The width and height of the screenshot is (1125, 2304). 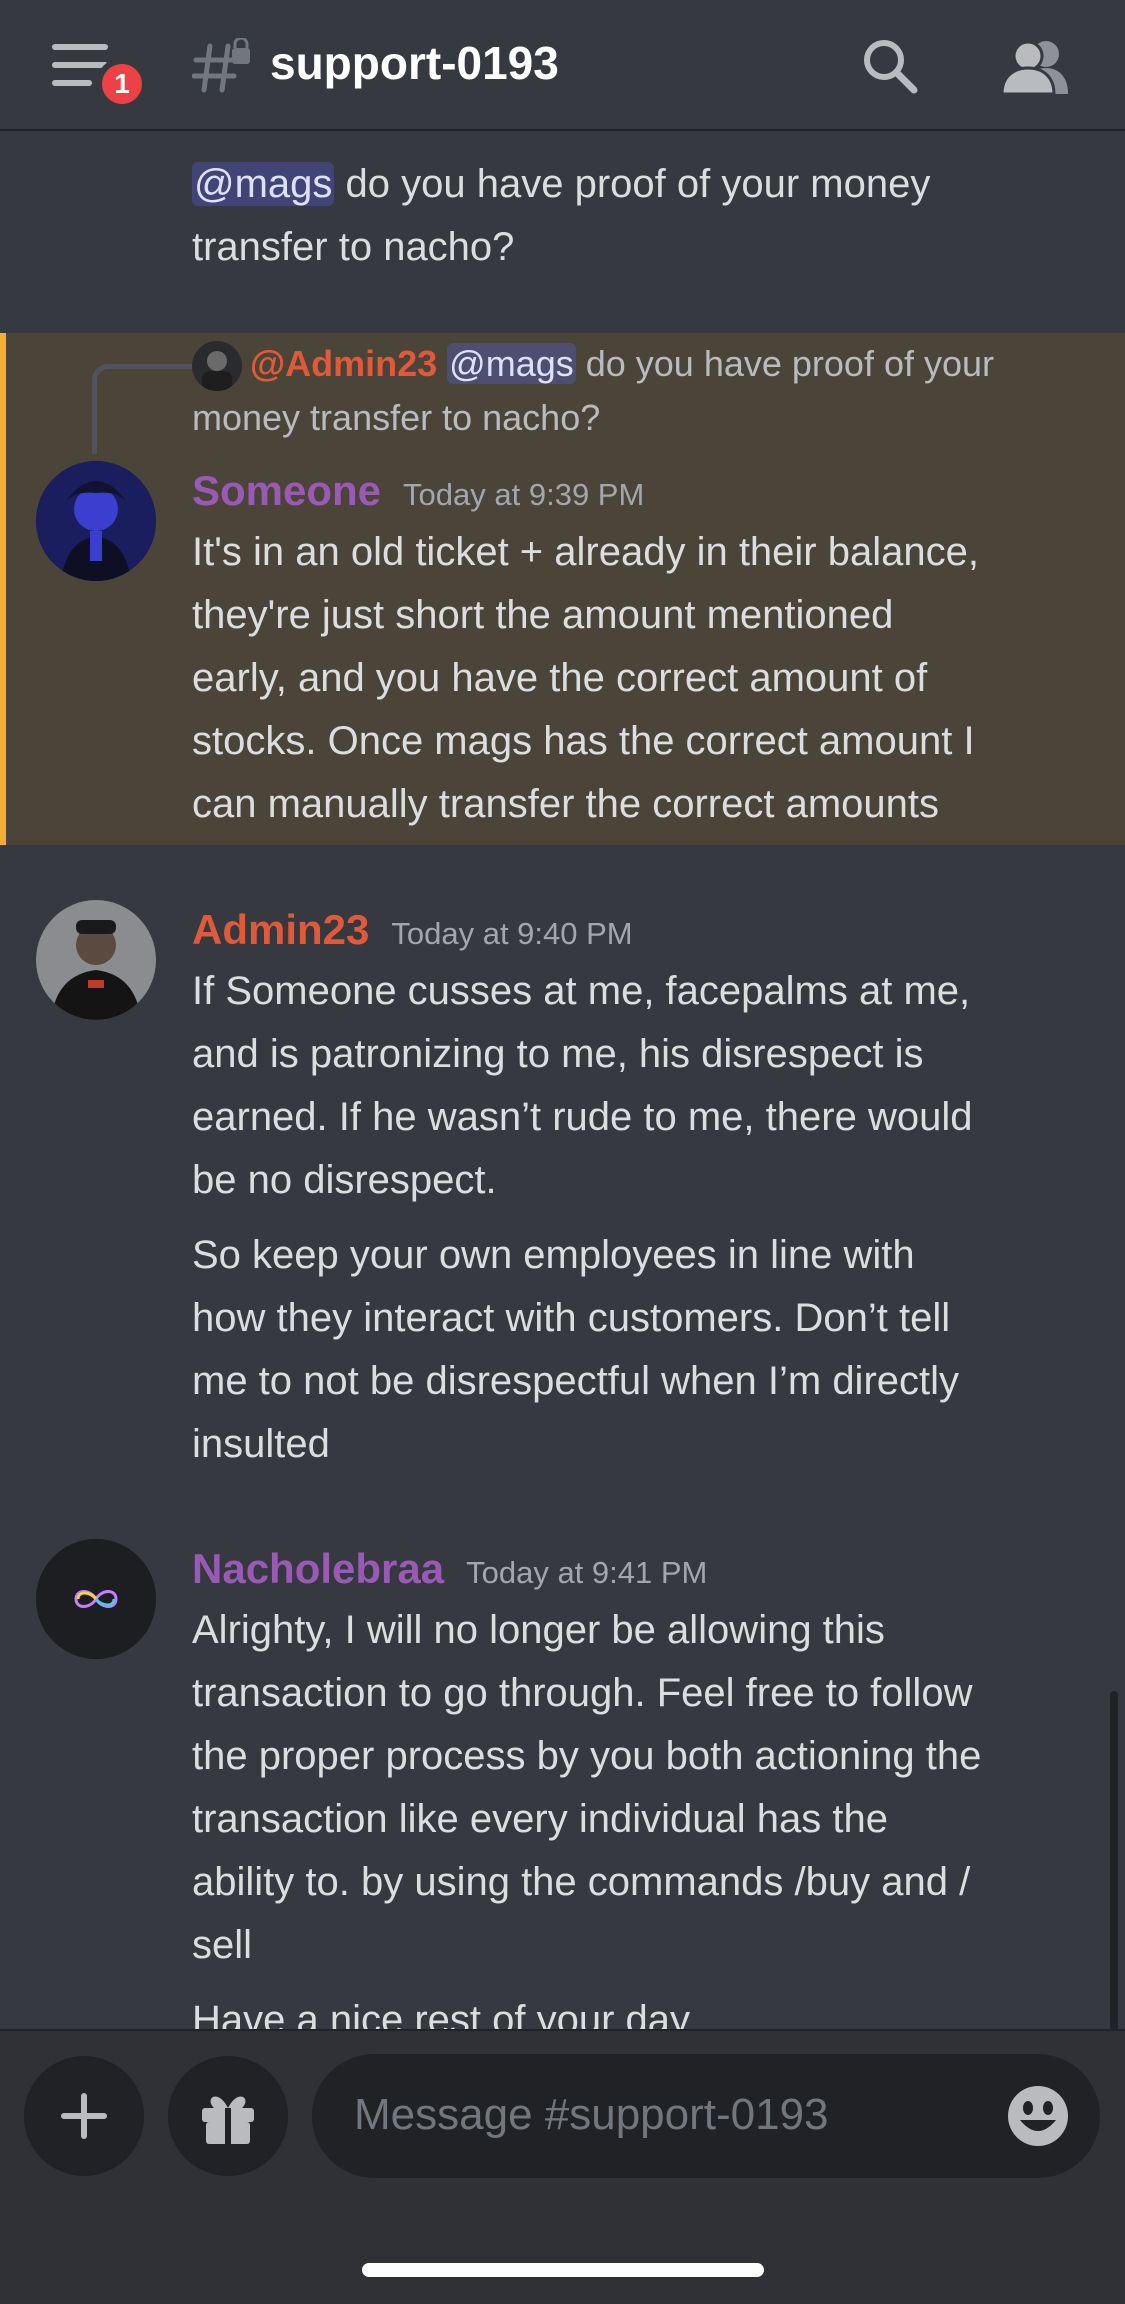 What do you see at coordinates (785, 363) in the screenshot?
I see `reply-text: do you have proof of your` at bounding box center [785, 363].